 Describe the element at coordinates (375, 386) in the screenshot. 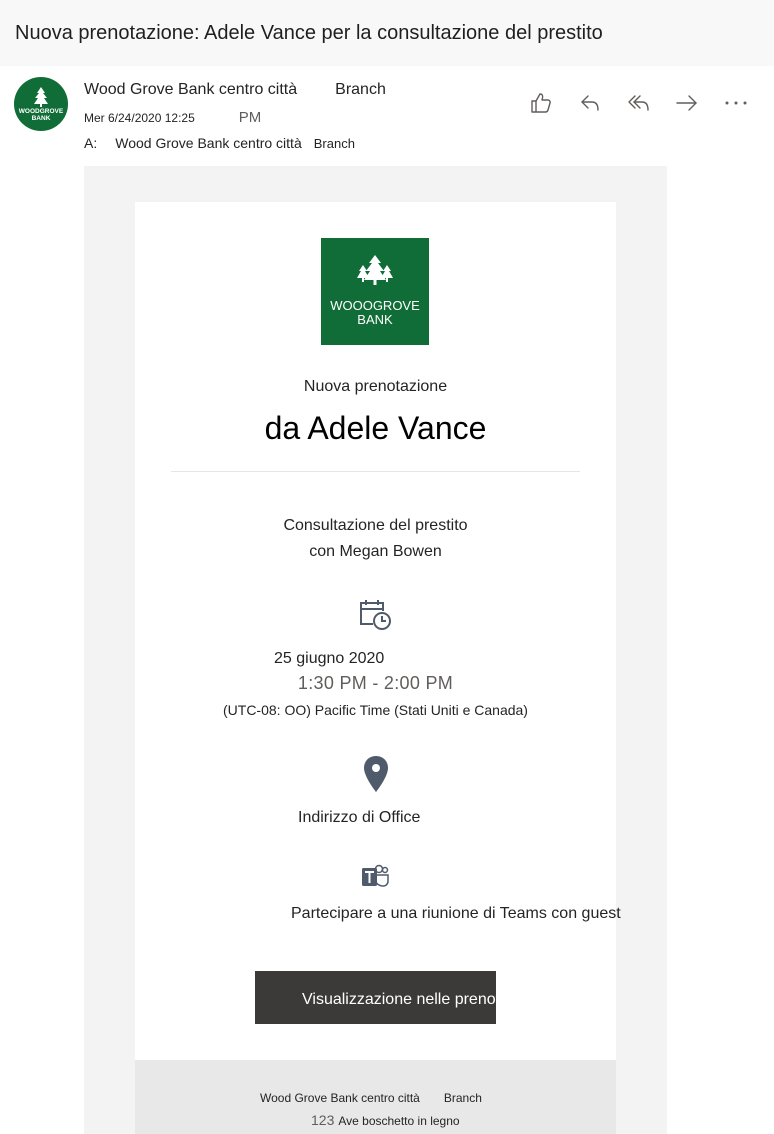

I see `new-booking-label: Nuova prenotazione` at that location.